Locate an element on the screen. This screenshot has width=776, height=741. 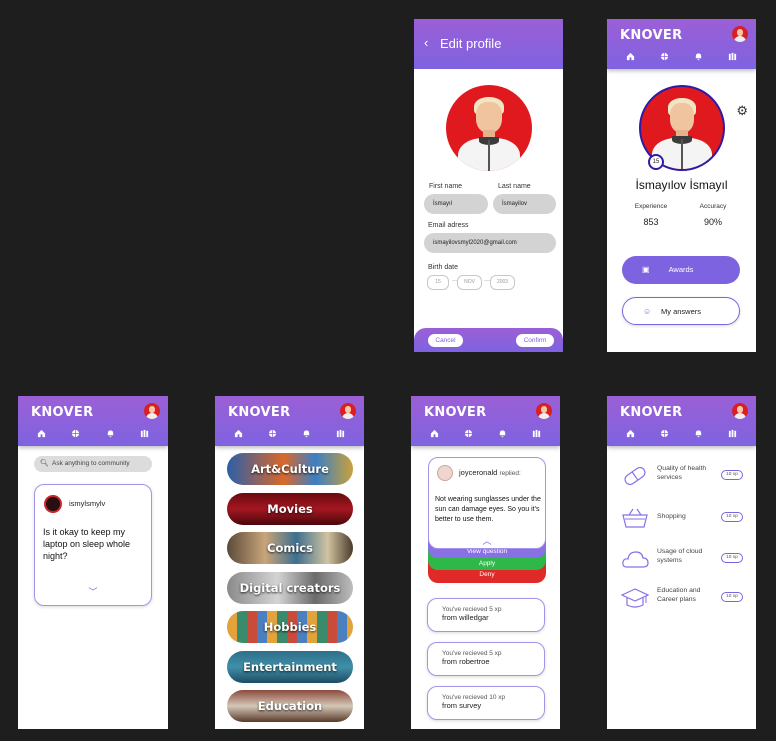
skill-item-cloud: Usage of cloud systems 10 xp is located at coordinates (686, 559).